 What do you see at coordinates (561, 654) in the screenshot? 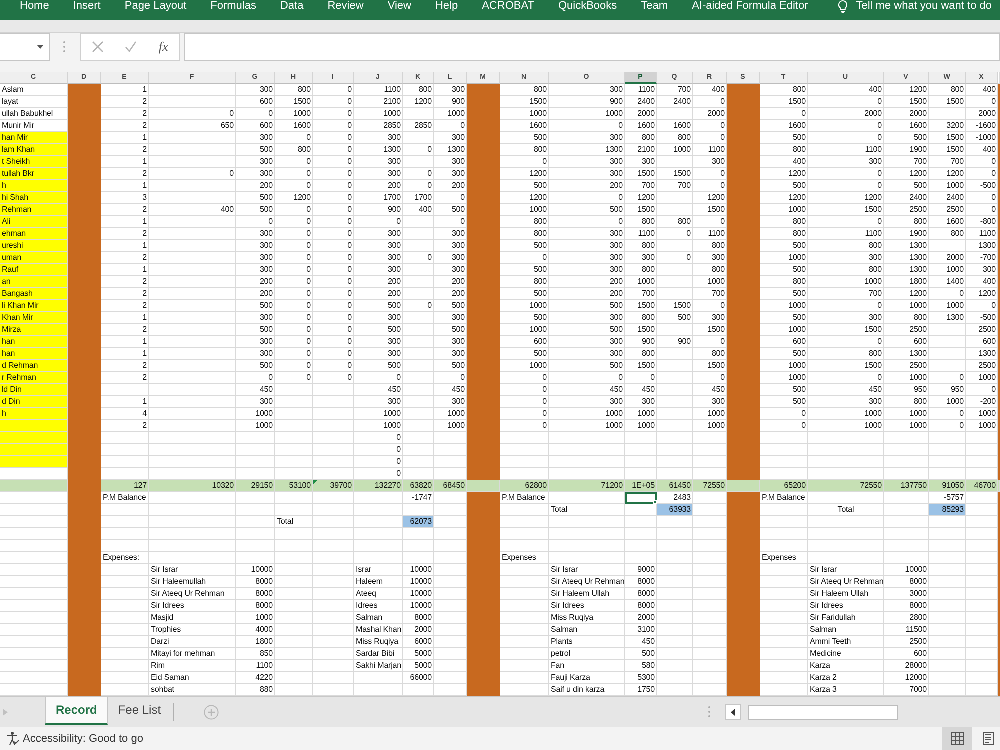
I see `table-cell-text: petrol` at bounding box center [561, 654].